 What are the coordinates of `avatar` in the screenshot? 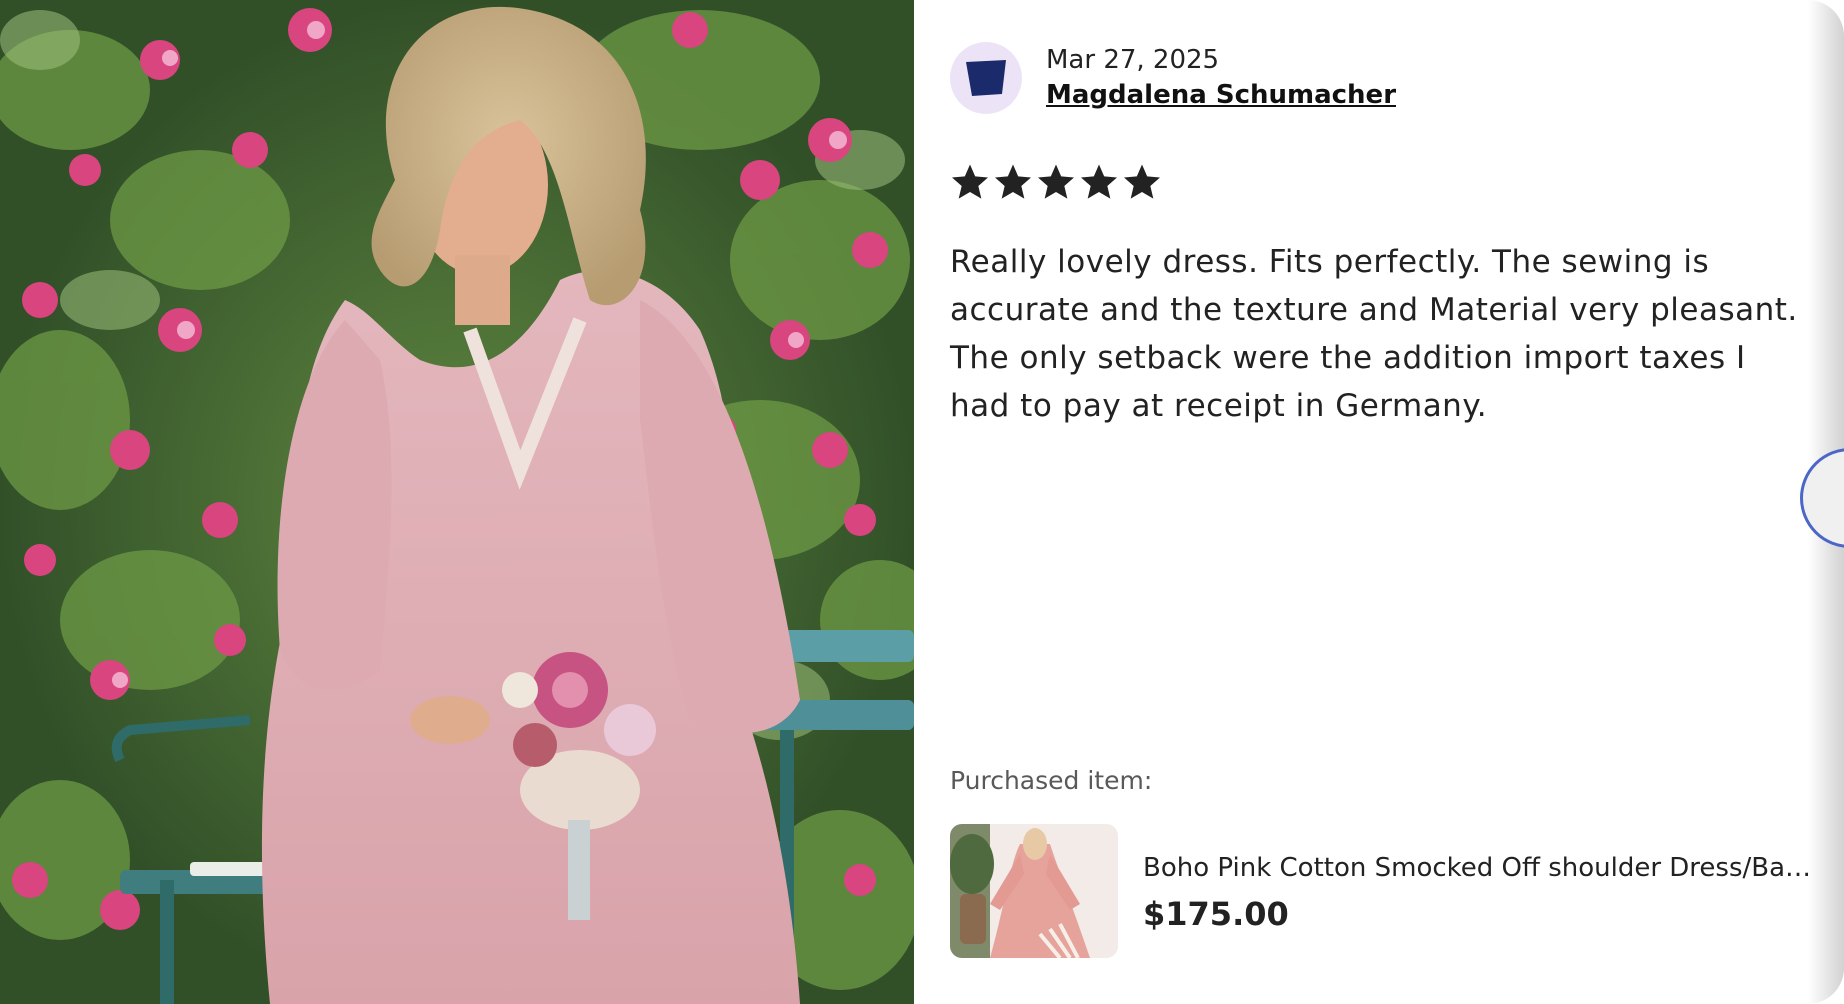 It's located at (986, 78).